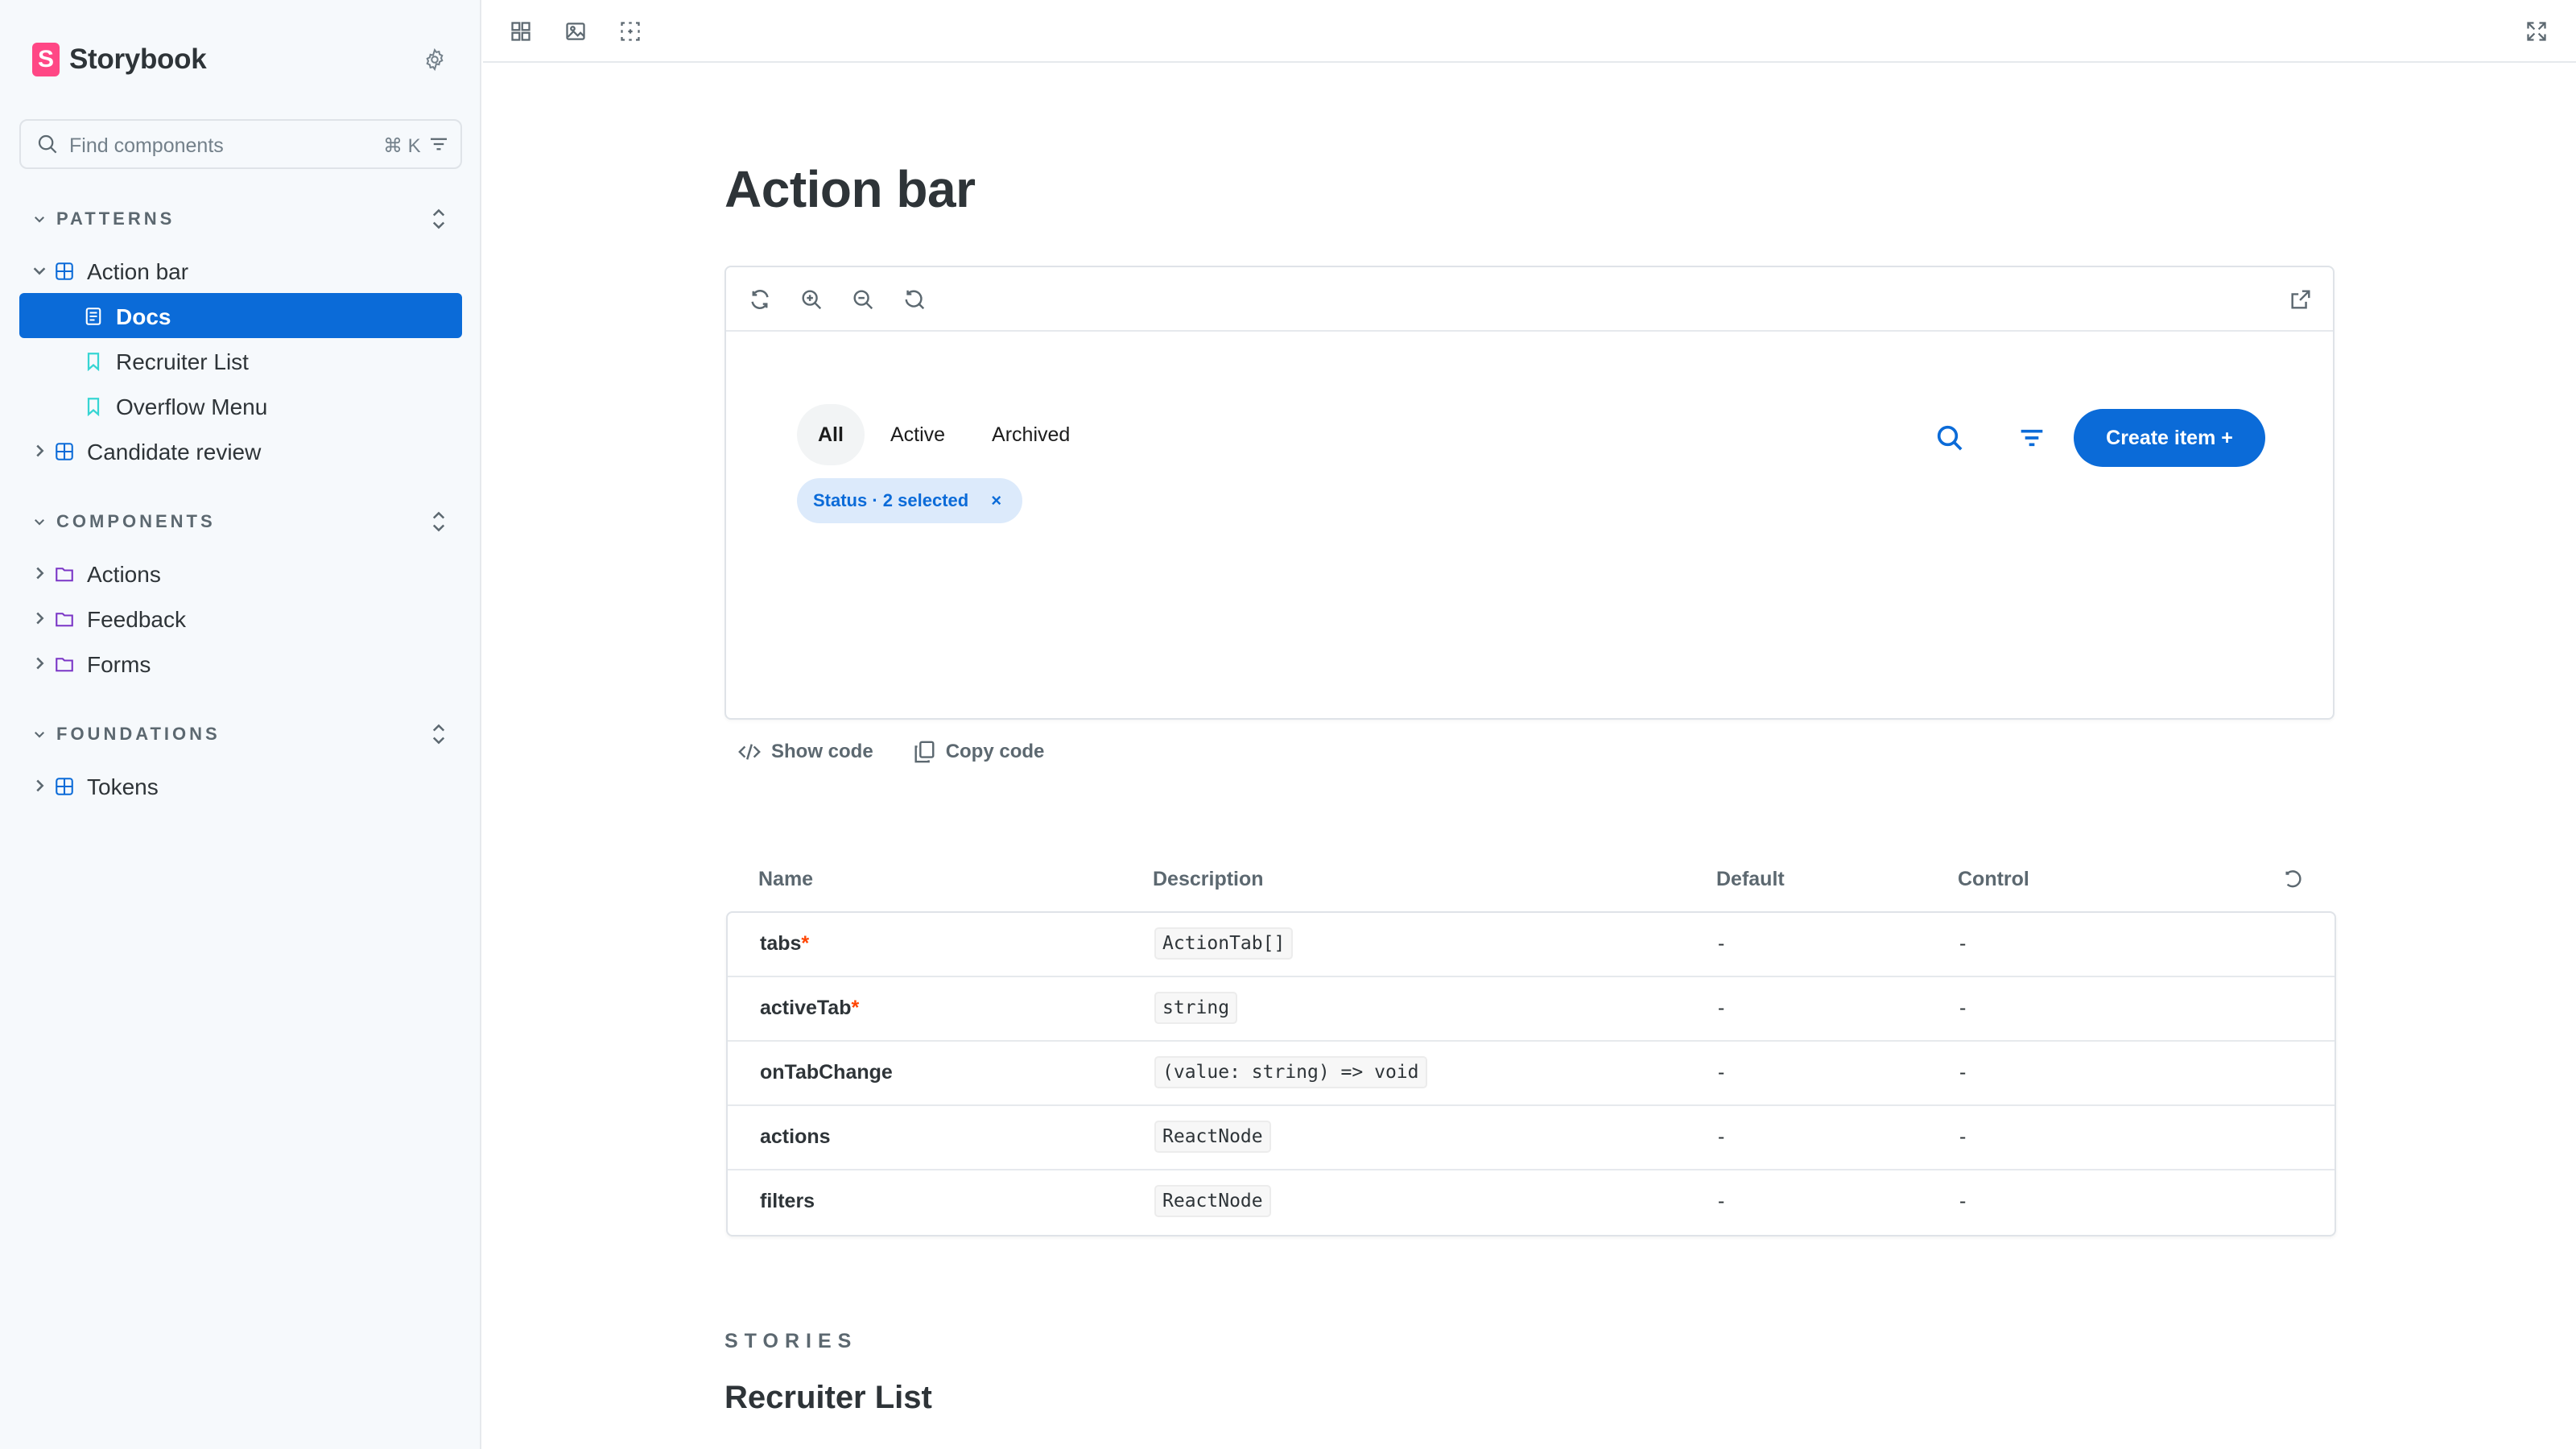 The width and height of the screenshot is (2576, 1449). Describe the element at coordinates (240, 618) in the screenshot. I see `sidebar-item-feedback: Feedback` at that location.